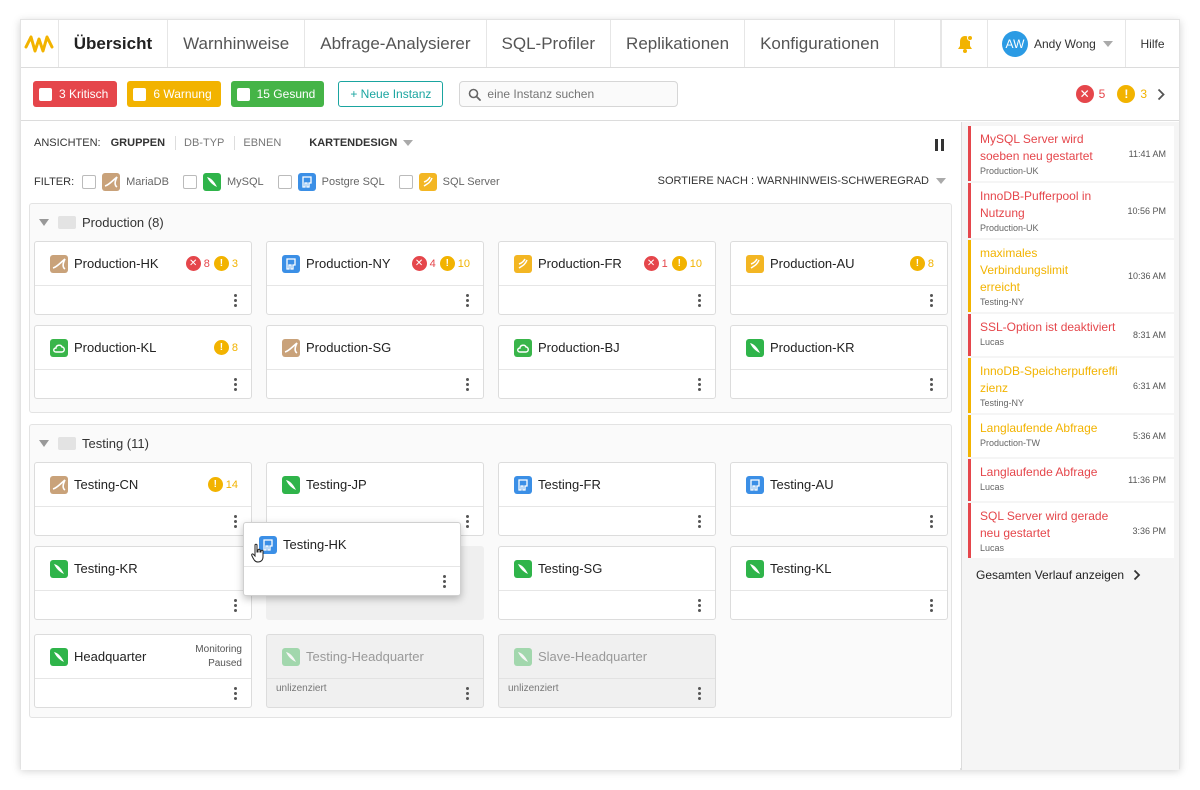 This screenshot has height=790, width=1200. I want to click on instance-alerts: ✕ 1! 10, so click(674, 263).